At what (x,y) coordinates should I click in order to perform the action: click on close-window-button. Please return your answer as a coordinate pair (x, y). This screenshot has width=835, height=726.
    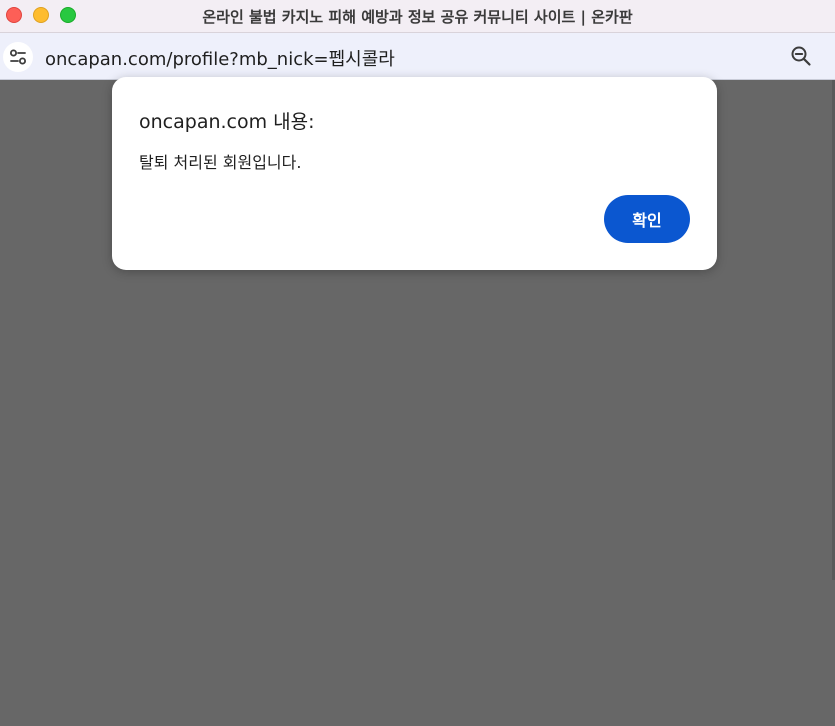
    Looking at the image, I should click on (14, 15).